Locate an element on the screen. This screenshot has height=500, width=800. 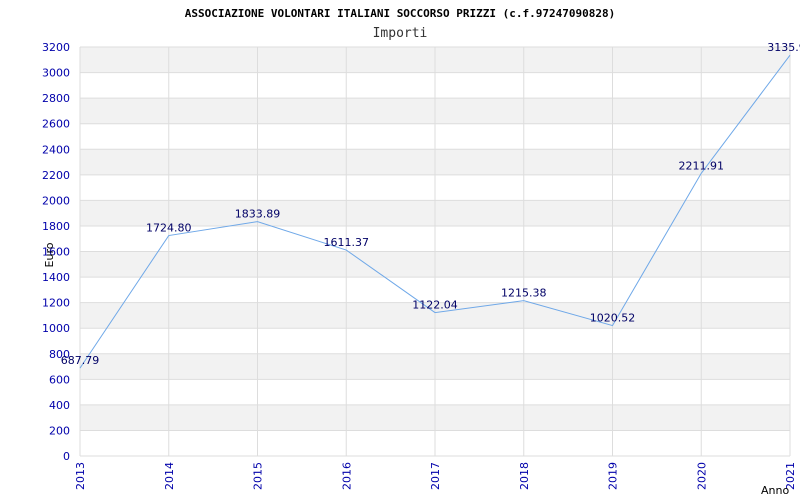
x-tick-label: 2015 is located at coordinates (258, 476).